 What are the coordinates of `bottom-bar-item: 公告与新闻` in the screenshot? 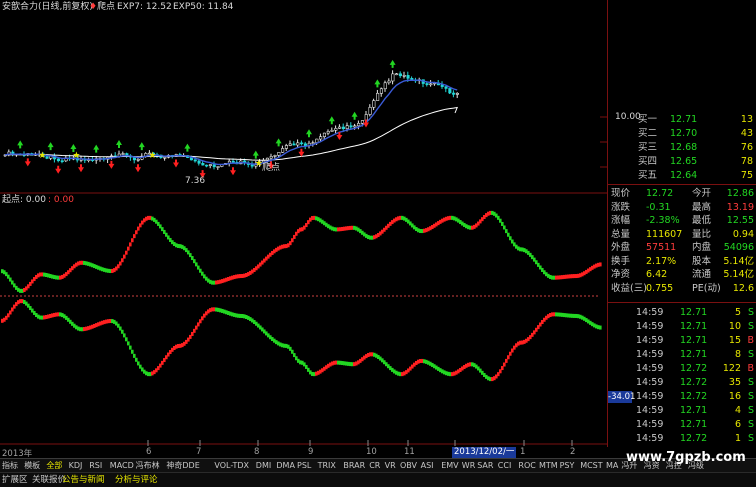 It's located at (83, 480).